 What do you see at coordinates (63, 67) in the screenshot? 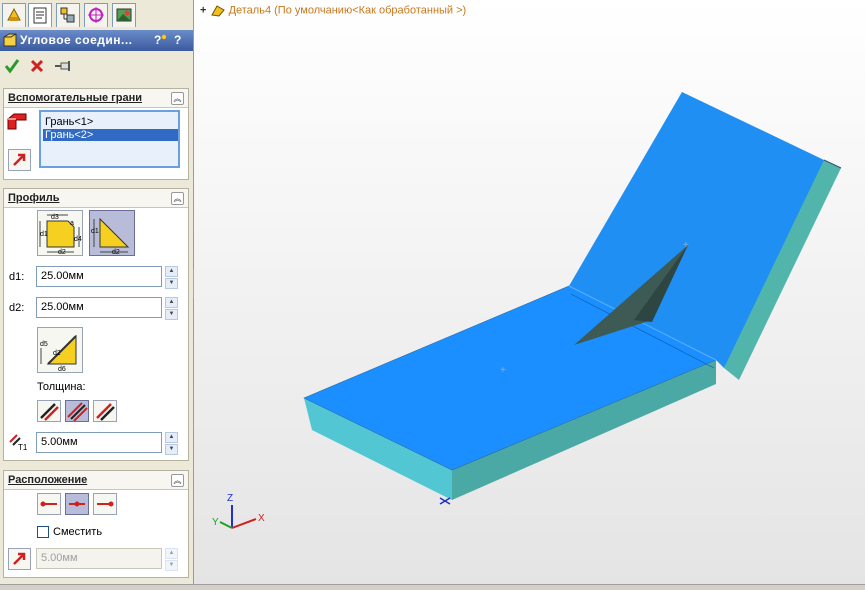
I see `keep-visible-button` at bounding box center [63, 67].